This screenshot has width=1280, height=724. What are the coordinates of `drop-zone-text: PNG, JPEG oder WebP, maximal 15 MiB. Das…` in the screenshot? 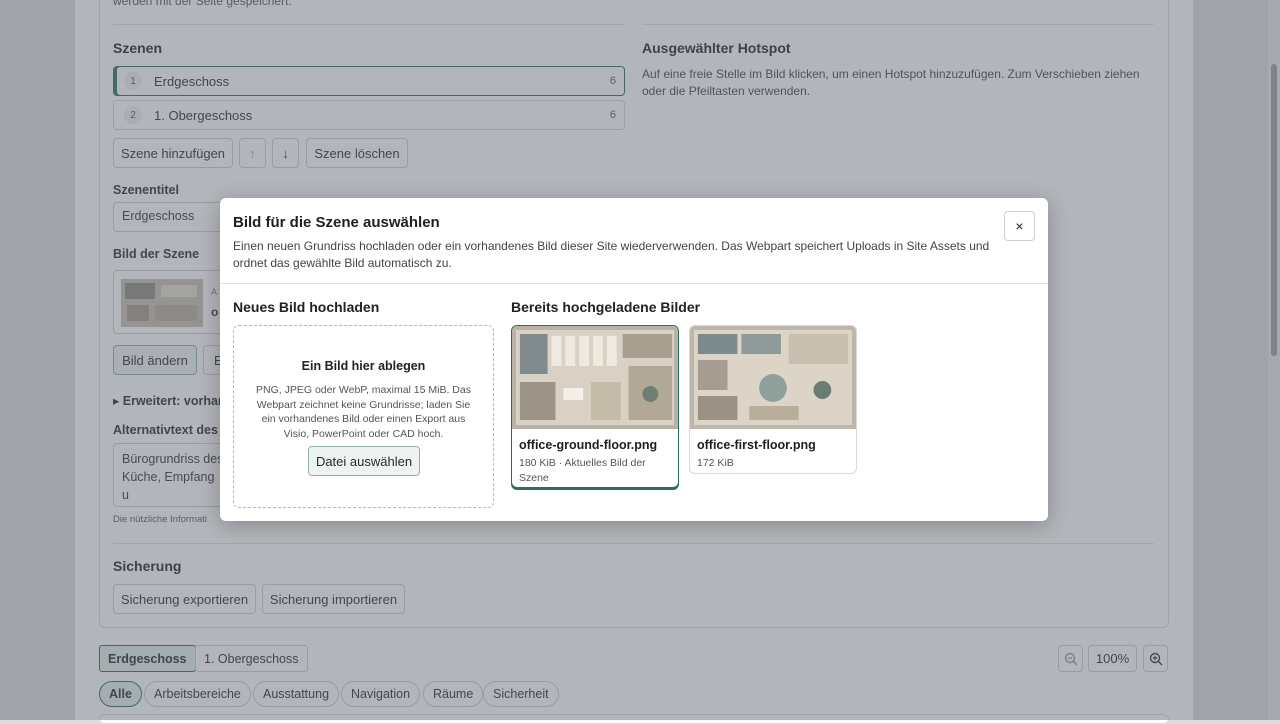 It's located at (363, 412).